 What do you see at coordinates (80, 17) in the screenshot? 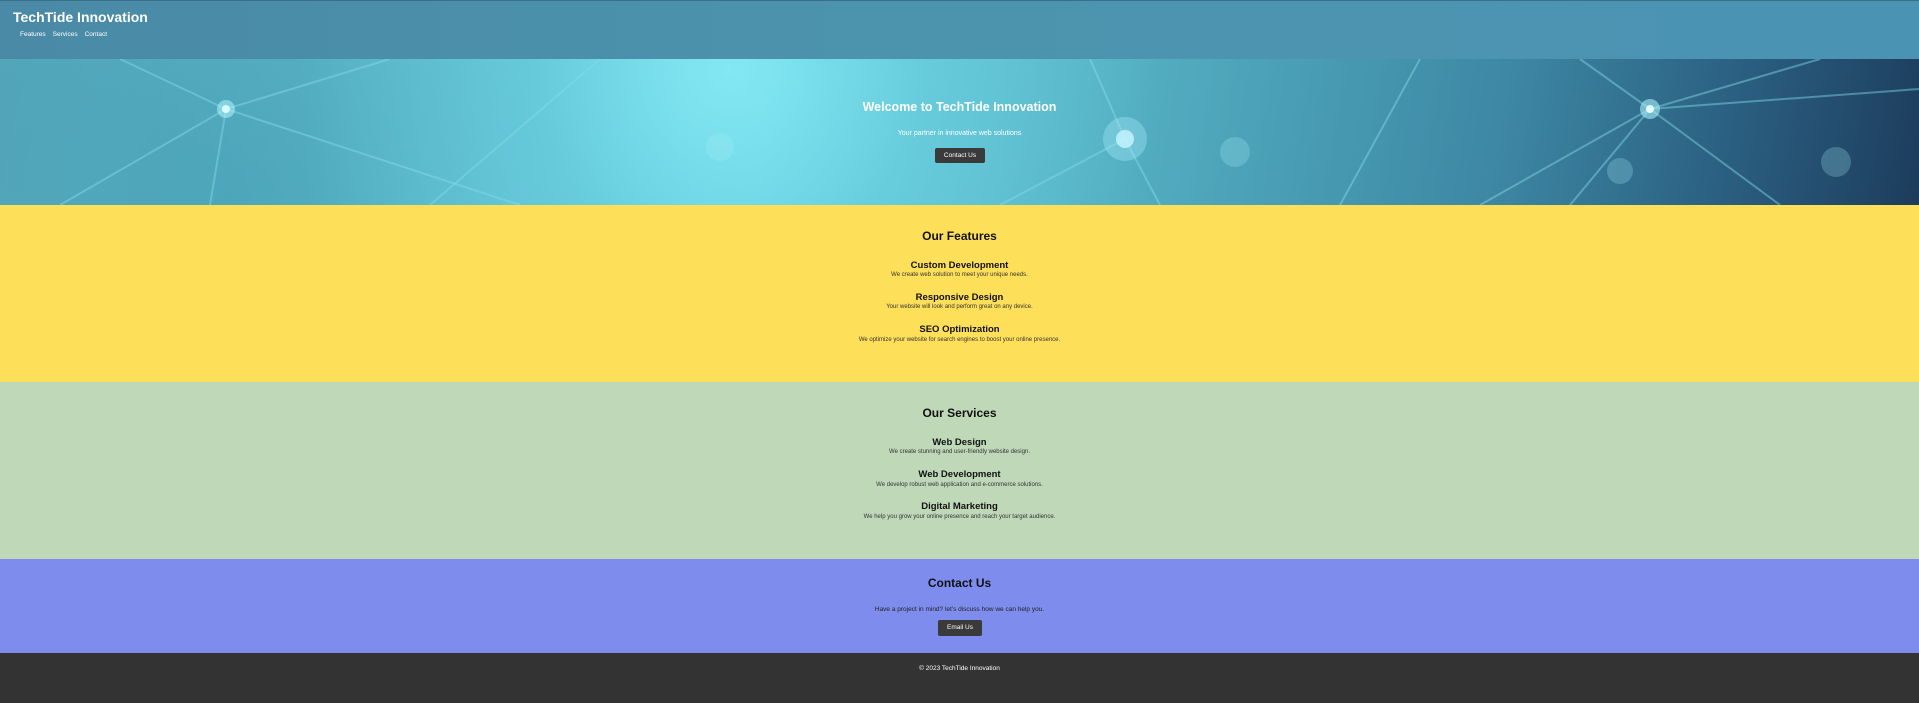
I see `brand-logo-text: TechTide Innovation` at bounding box center [80, 17].